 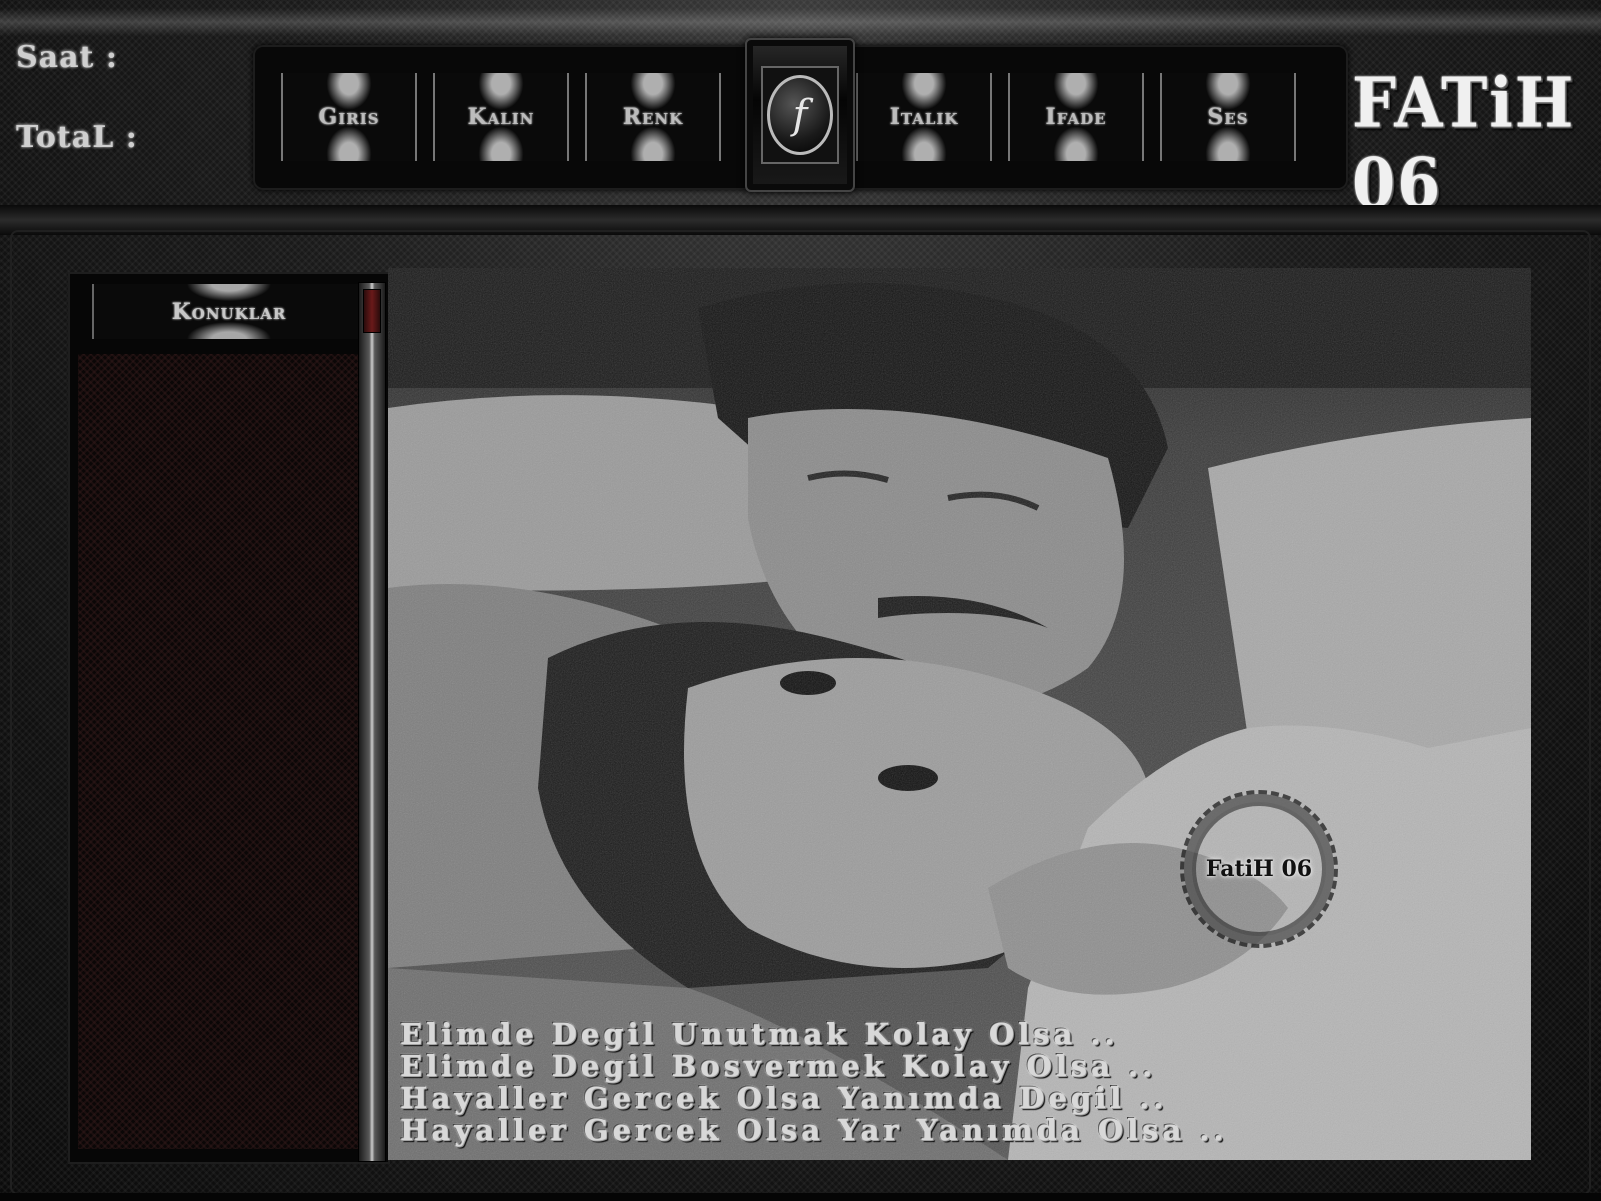 I want to click on clock-label: Saat :, so click(x=67, y=57).